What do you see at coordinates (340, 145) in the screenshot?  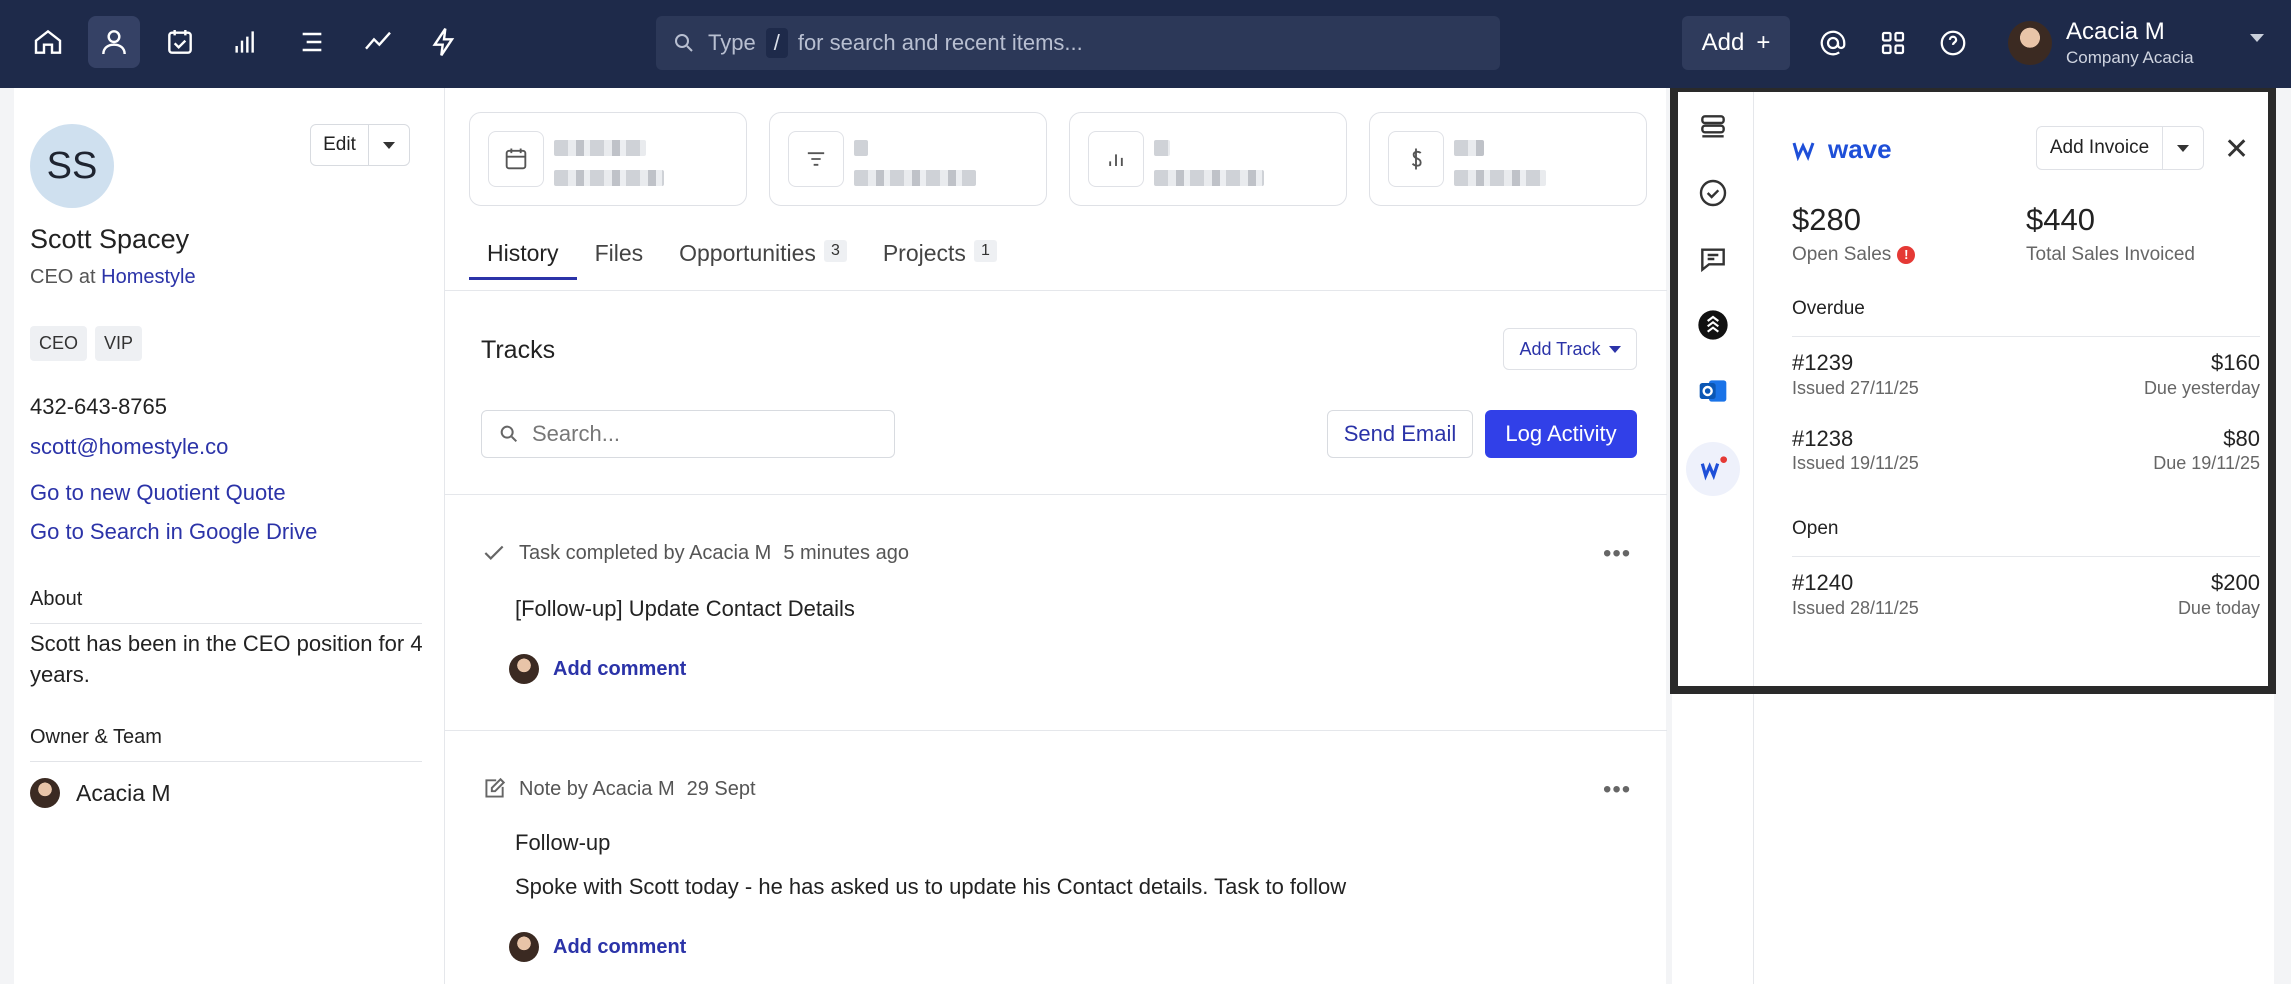 I see `edit-button-label: Edit` at bounding box center [340, 145].